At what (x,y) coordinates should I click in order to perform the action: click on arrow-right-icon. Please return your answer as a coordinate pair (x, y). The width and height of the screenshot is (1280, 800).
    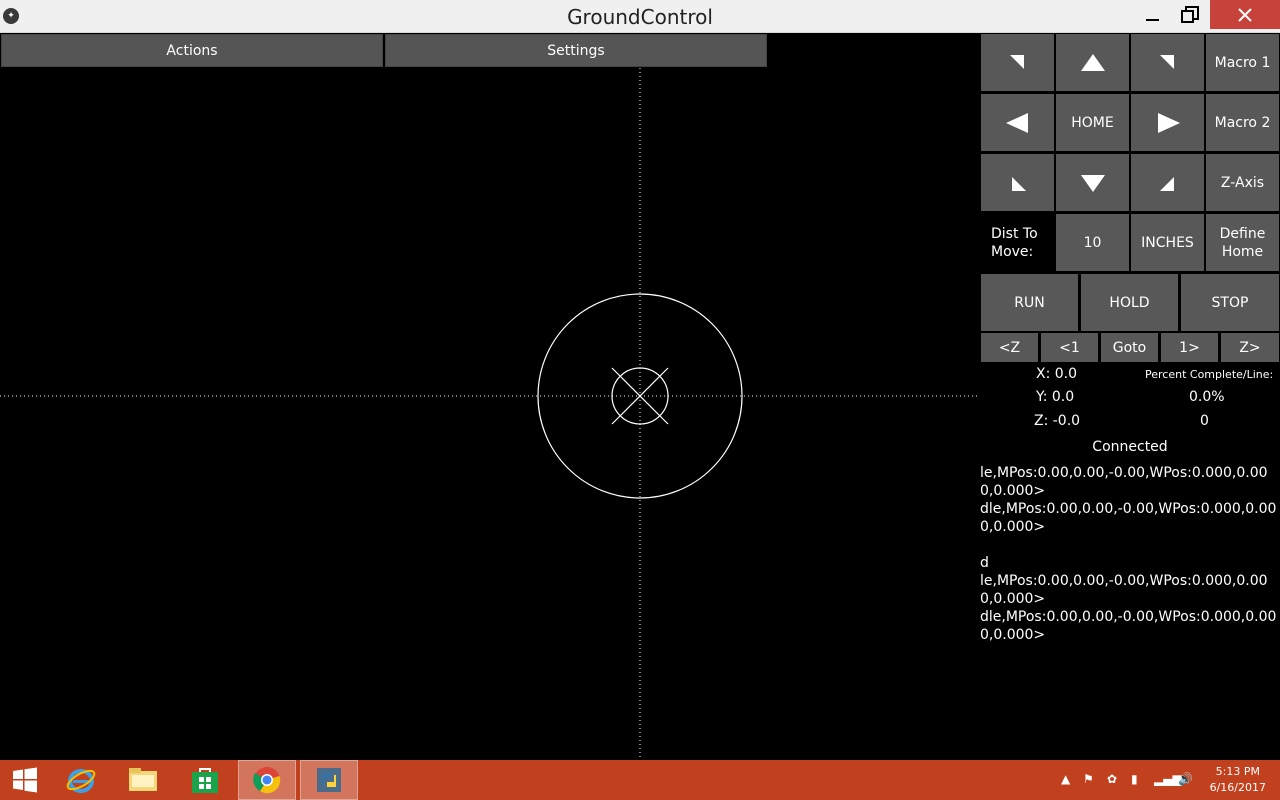
    Looking at the image, I should click on (1168, 122).